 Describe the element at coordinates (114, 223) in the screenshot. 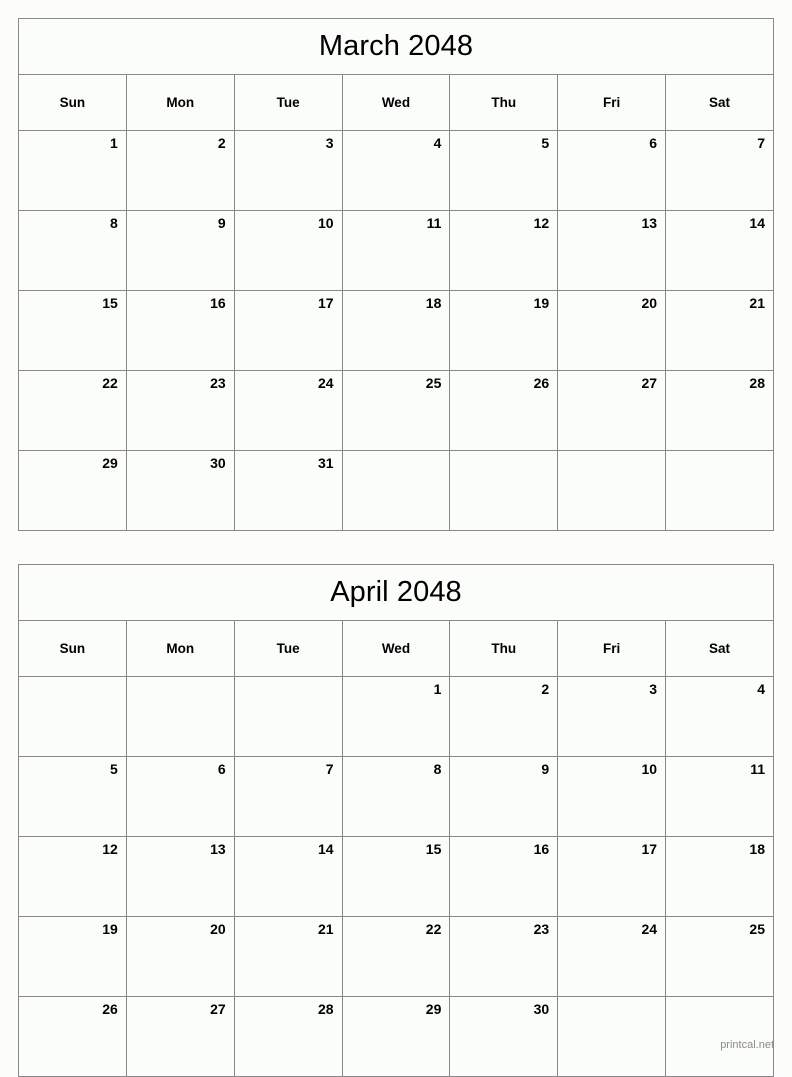

I see `day-number: 8` at that location.